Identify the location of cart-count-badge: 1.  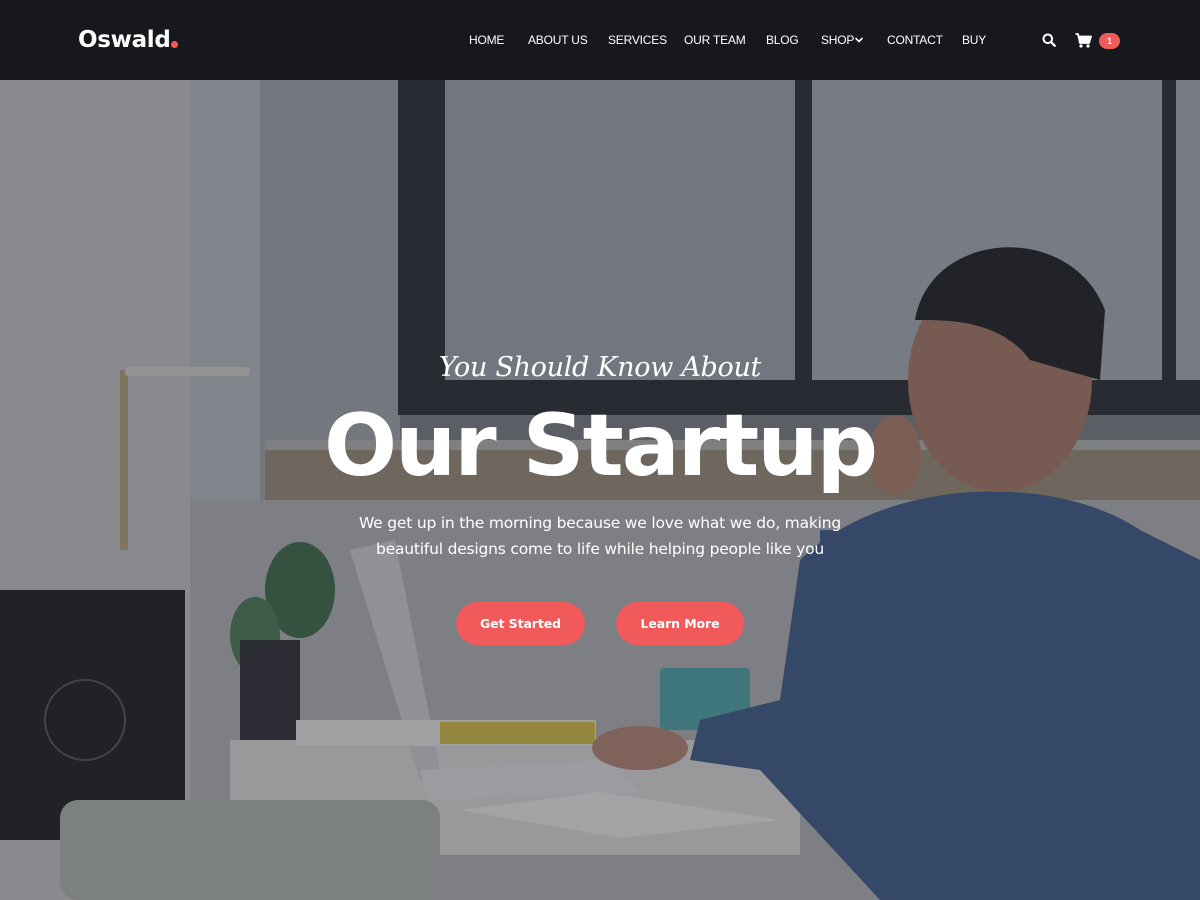
(1109, 41).